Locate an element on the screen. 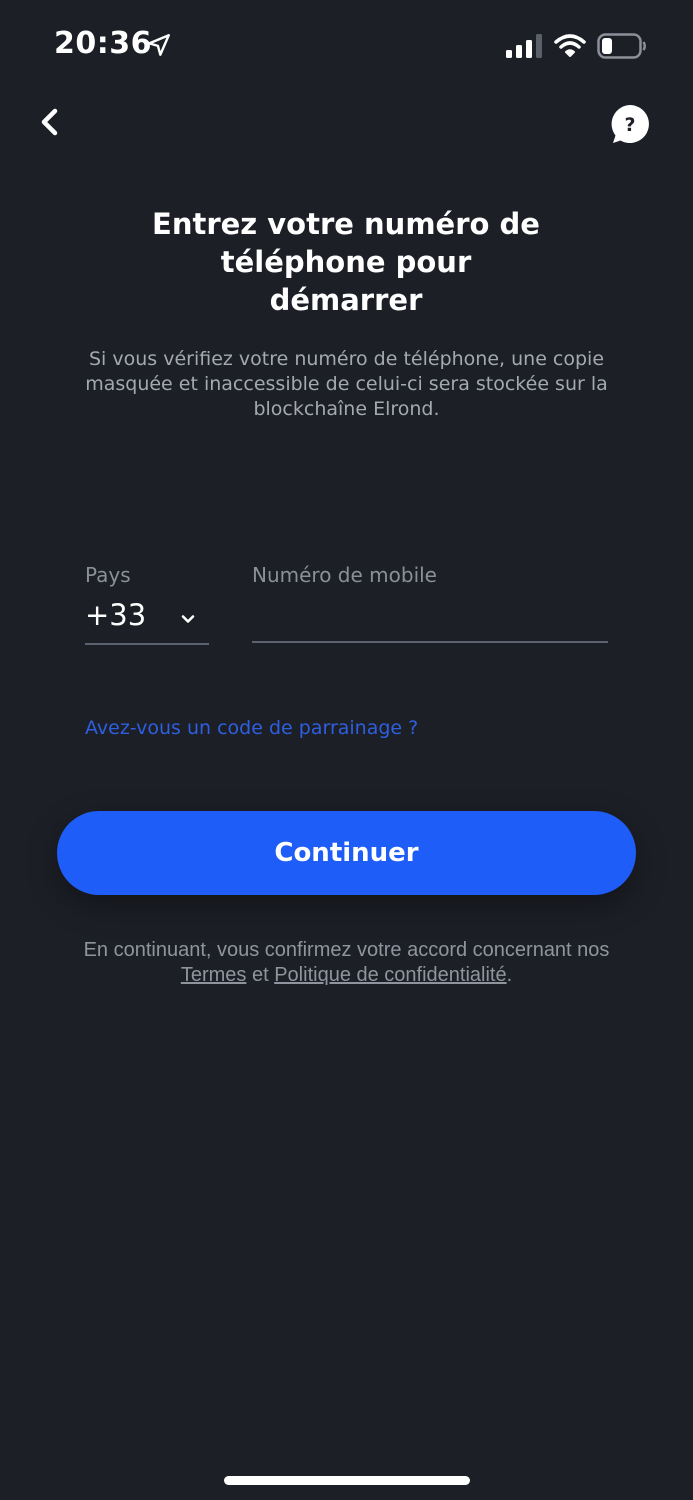 The width and height of the screenshot is (693, 1500). location-arrow-icon is located at coordinates (159, 45).